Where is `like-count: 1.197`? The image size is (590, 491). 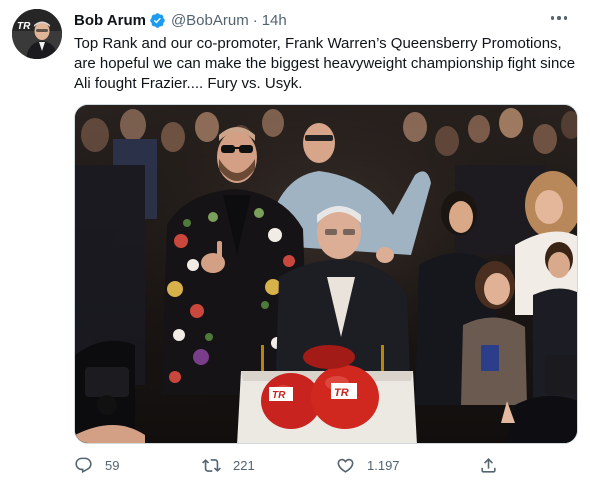
like-count: 1.197 is located at coordinates (383, 465).